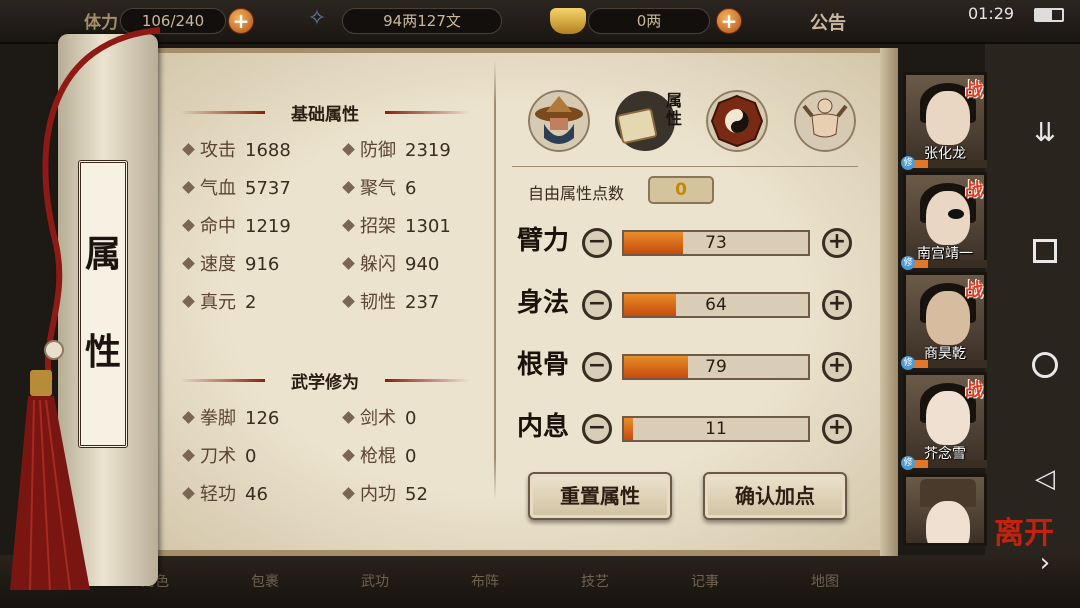 The image size is (1080, 608). Describe the element at coordinates (375, 582) in the screenshot. I see `menu-skills: 武功` at that location.